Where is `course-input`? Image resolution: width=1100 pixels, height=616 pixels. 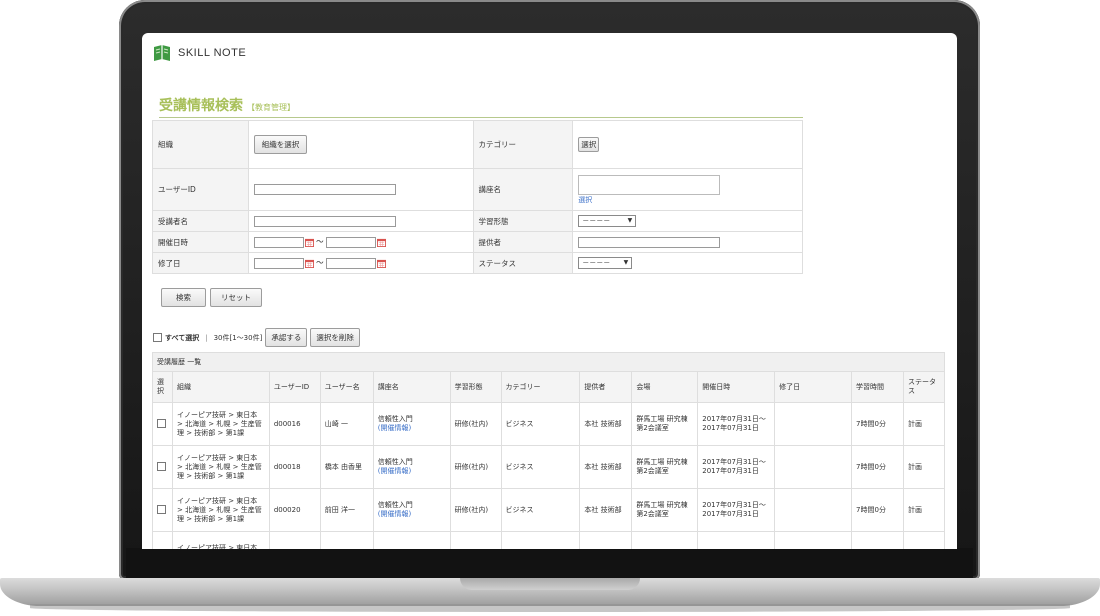 course-input is located at coordinates (649, 184).